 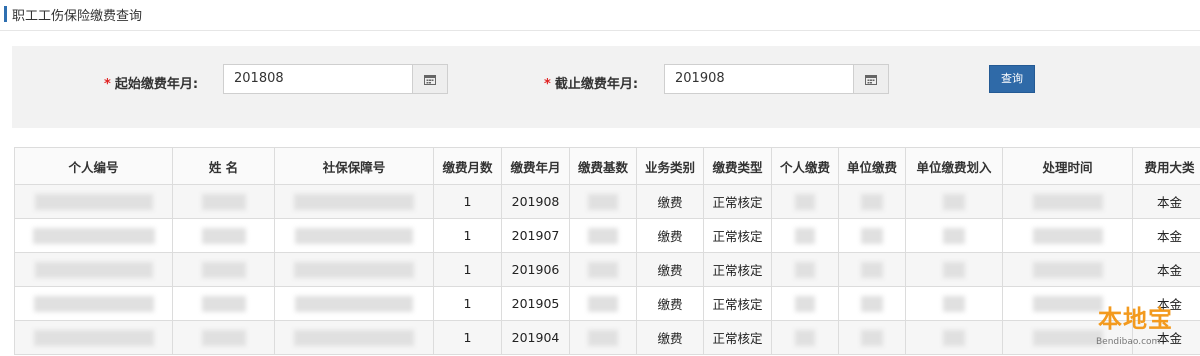 What do you see at coordinates (223, 166) in the screenshot?
I see `col-header-name: 姓 名` at bounding box center [223, 166].